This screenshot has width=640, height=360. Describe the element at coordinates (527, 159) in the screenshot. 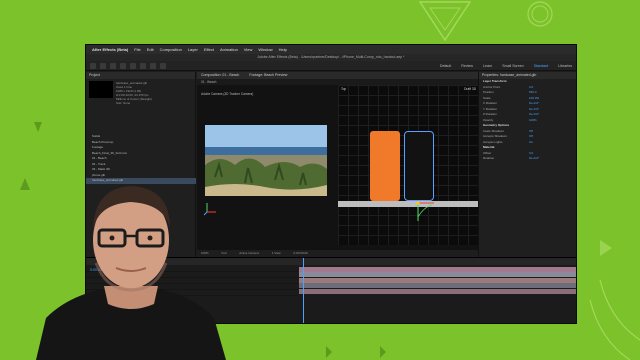

I see `property-row: Rotation 0x+0.0°` at that location.